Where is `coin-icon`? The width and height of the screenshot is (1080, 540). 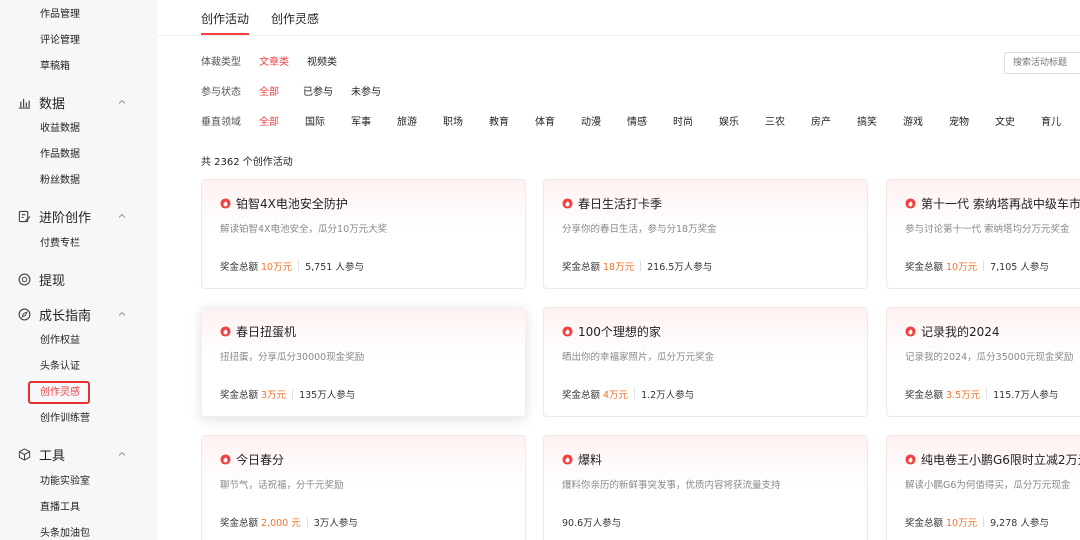 coin-icon is located at coordinates (24, 279).